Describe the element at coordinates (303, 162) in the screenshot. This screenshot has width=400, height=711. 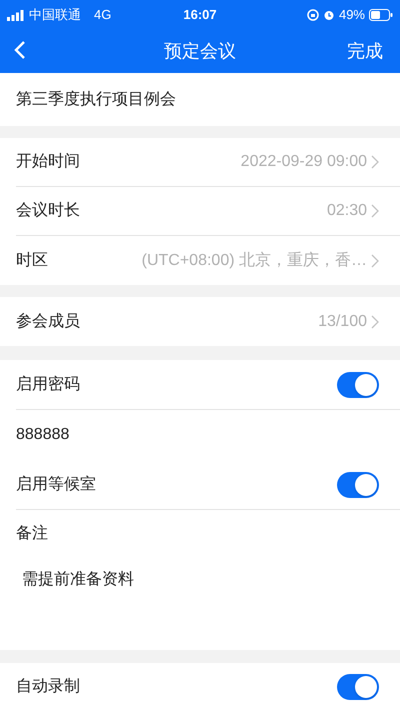
I see `row-value: 2022-09-29 09:00` at that location.